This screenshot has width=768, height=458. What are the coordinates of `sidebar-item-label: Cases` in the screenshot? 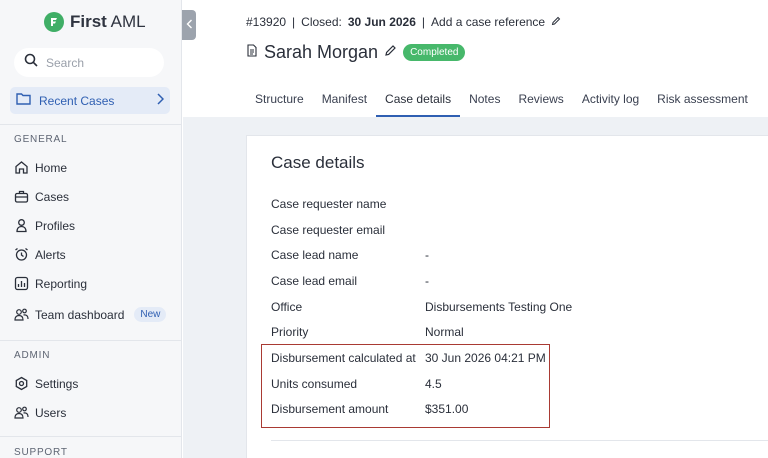 It's located at (52, 196).